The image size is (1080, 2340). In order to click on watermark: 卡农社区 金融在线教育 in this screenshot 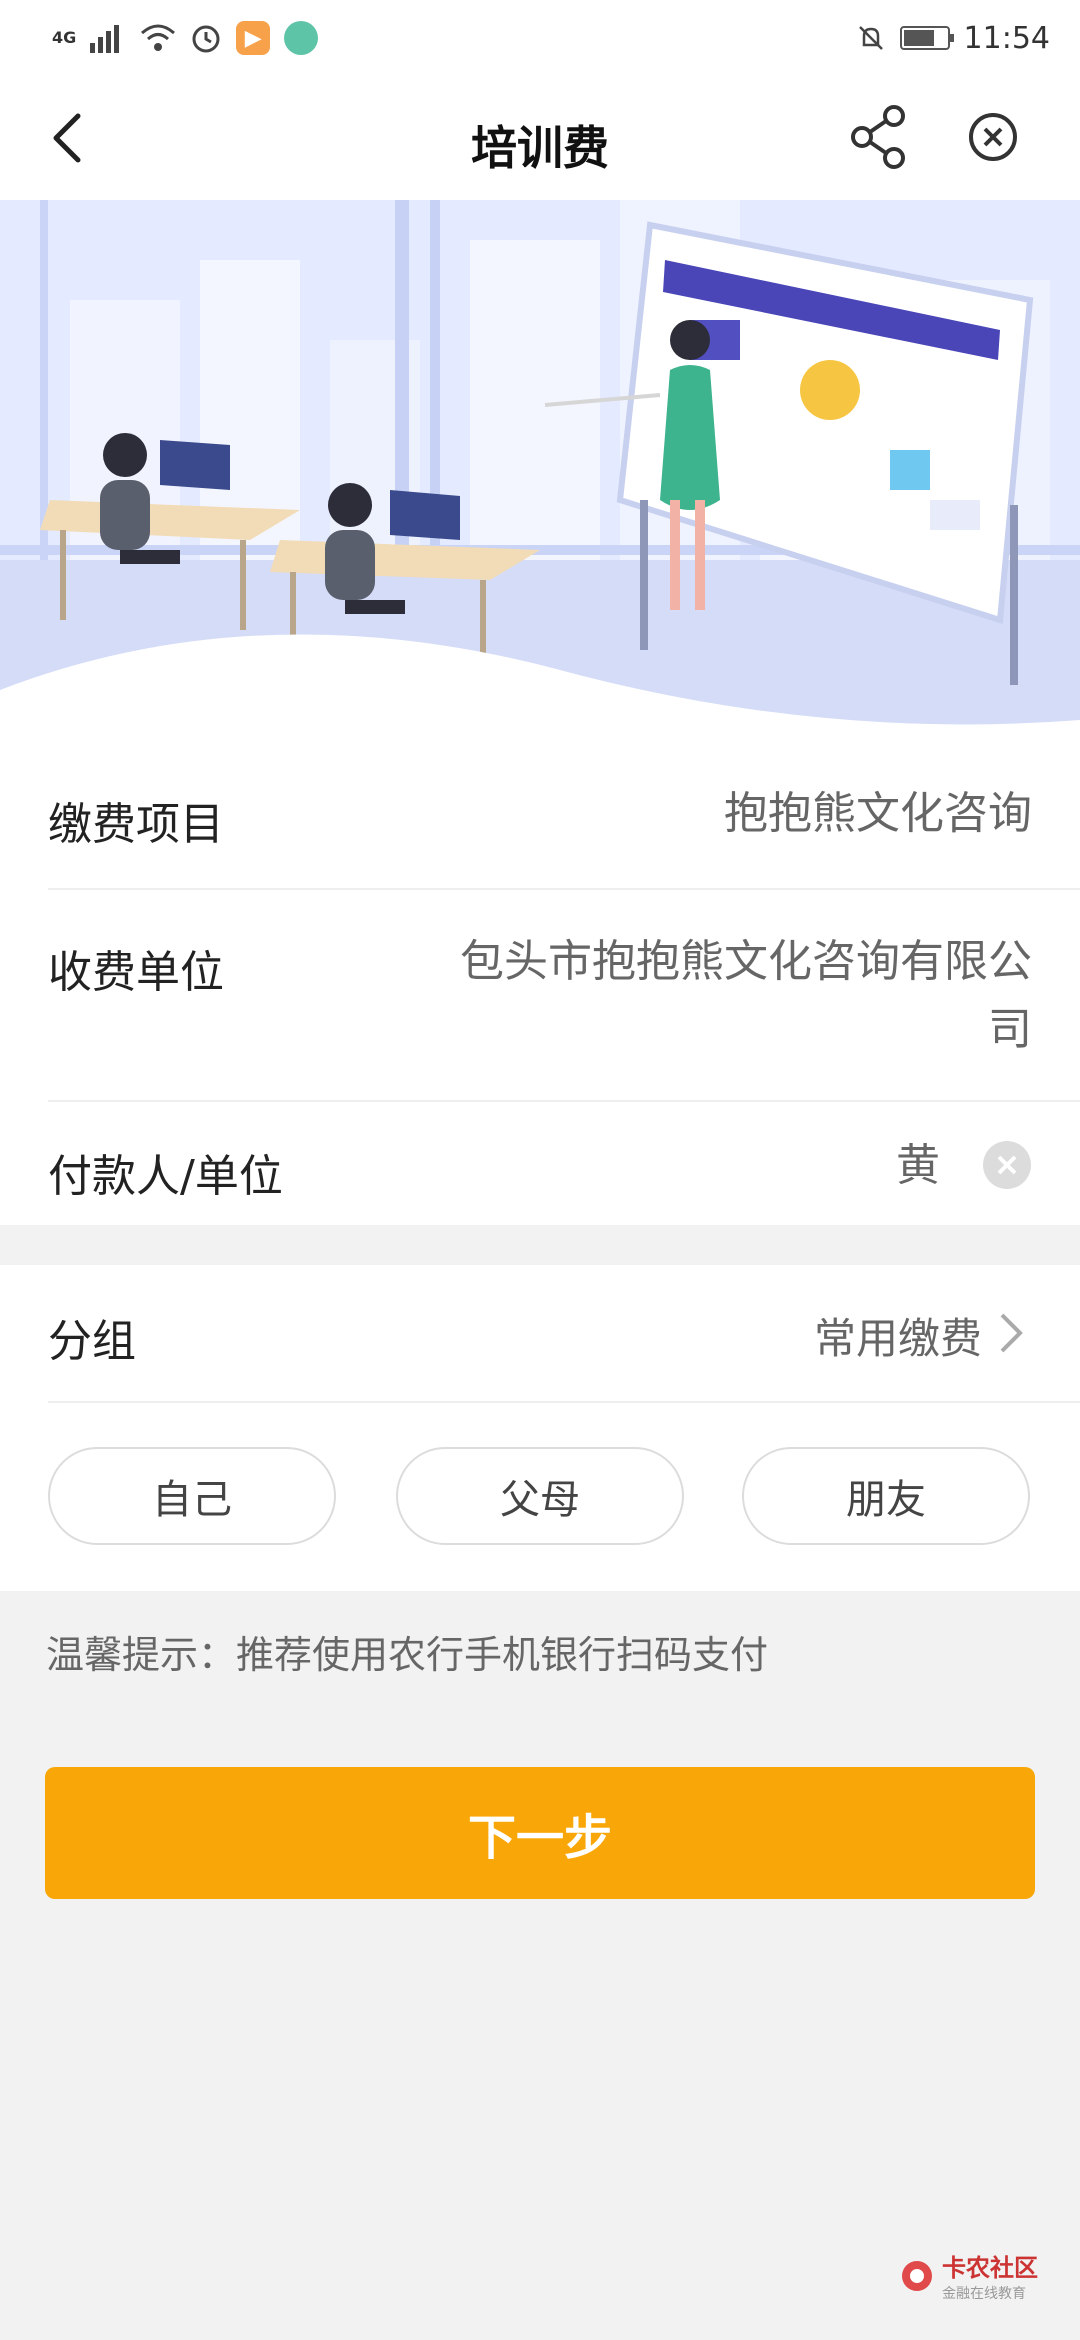, I will do `click(969, 2275)`.